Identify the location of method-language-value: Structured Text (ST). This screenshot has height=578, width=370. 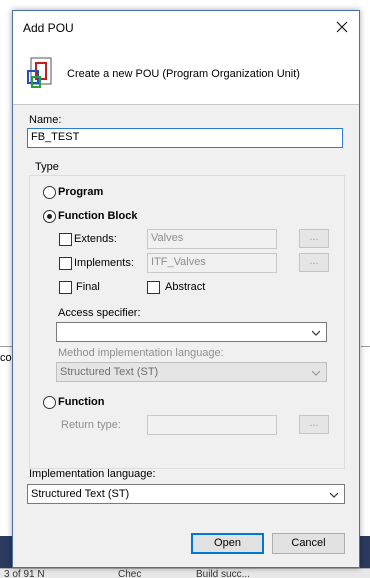
(109, 372).